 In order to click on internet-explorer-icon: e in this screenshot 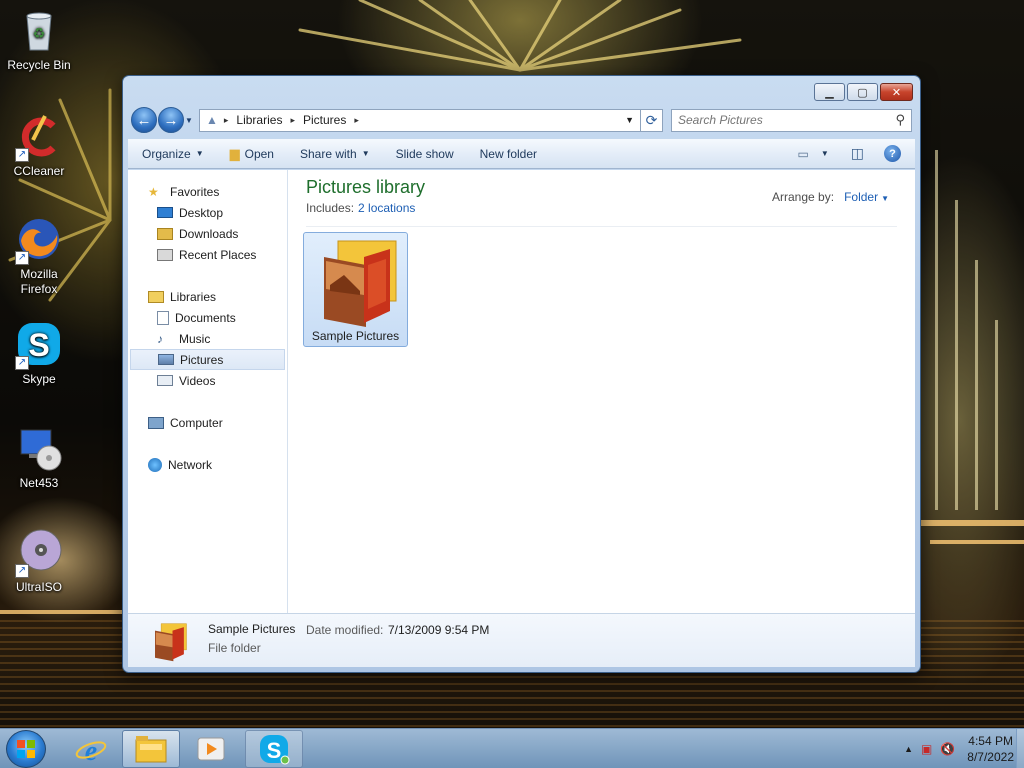, I will do `click(91, 750)`.